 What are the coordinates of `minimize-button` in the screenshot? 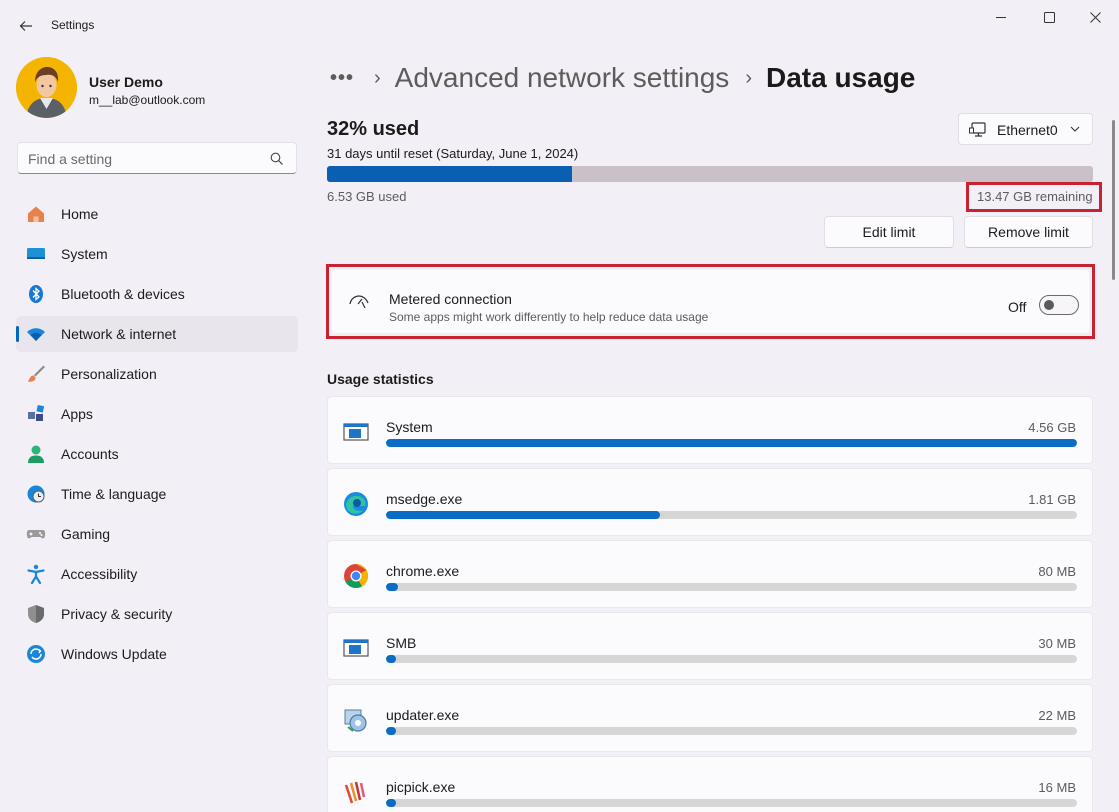 It's located at (1001, 17).